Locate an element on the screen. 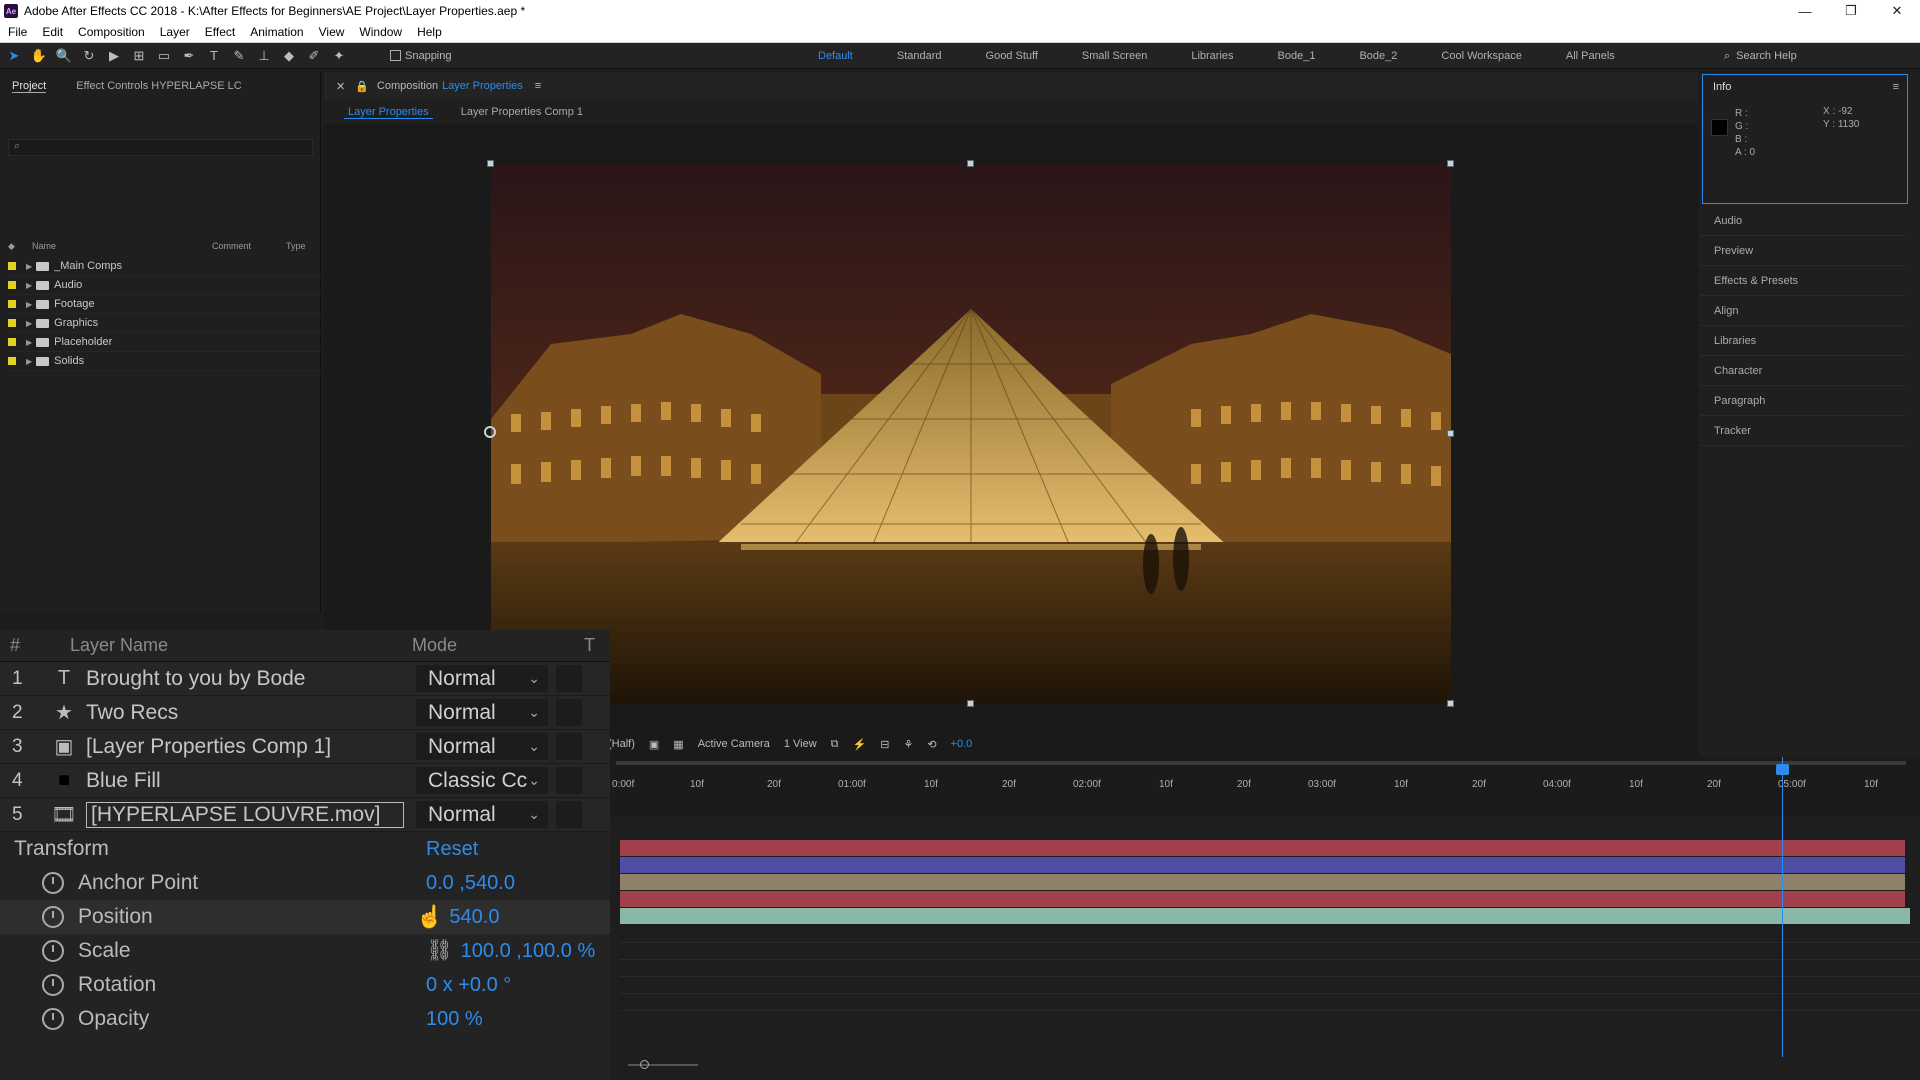 The height and width of the screenshot is (1080, 1920). composition-tab-name: Layer Properties is located at coordinates (482, 86).